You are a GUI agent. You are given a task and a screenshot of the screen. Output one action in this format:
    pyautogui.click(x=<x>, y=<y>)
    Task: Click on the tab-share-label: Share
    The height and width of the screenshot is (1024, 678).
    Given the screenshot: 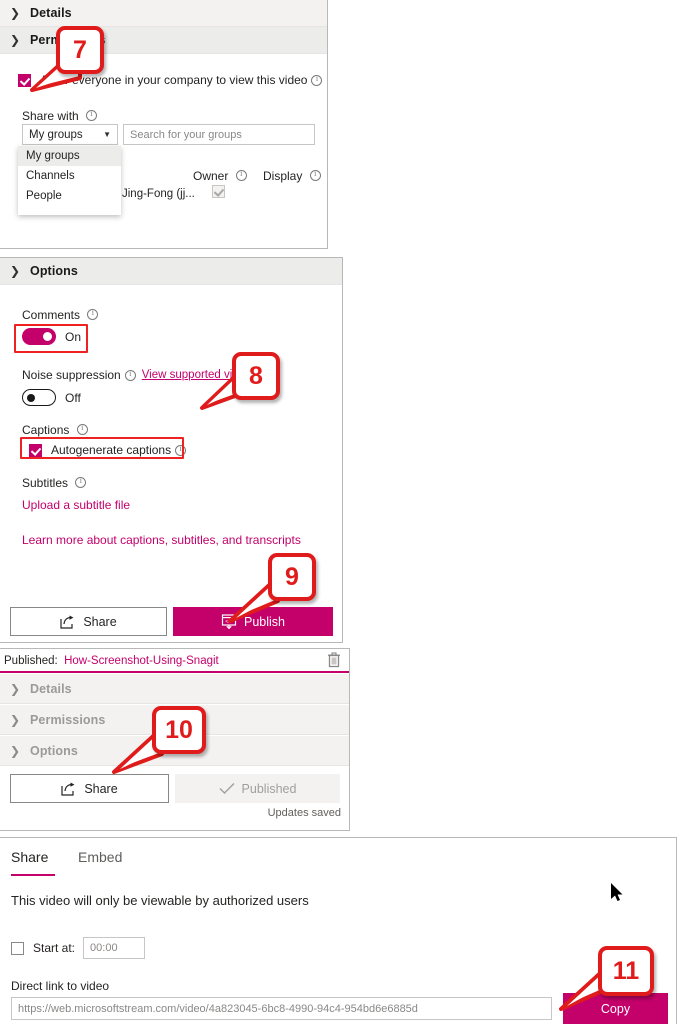 What is the action you would take?
    pyautogui.click(x=30, y=857)
    